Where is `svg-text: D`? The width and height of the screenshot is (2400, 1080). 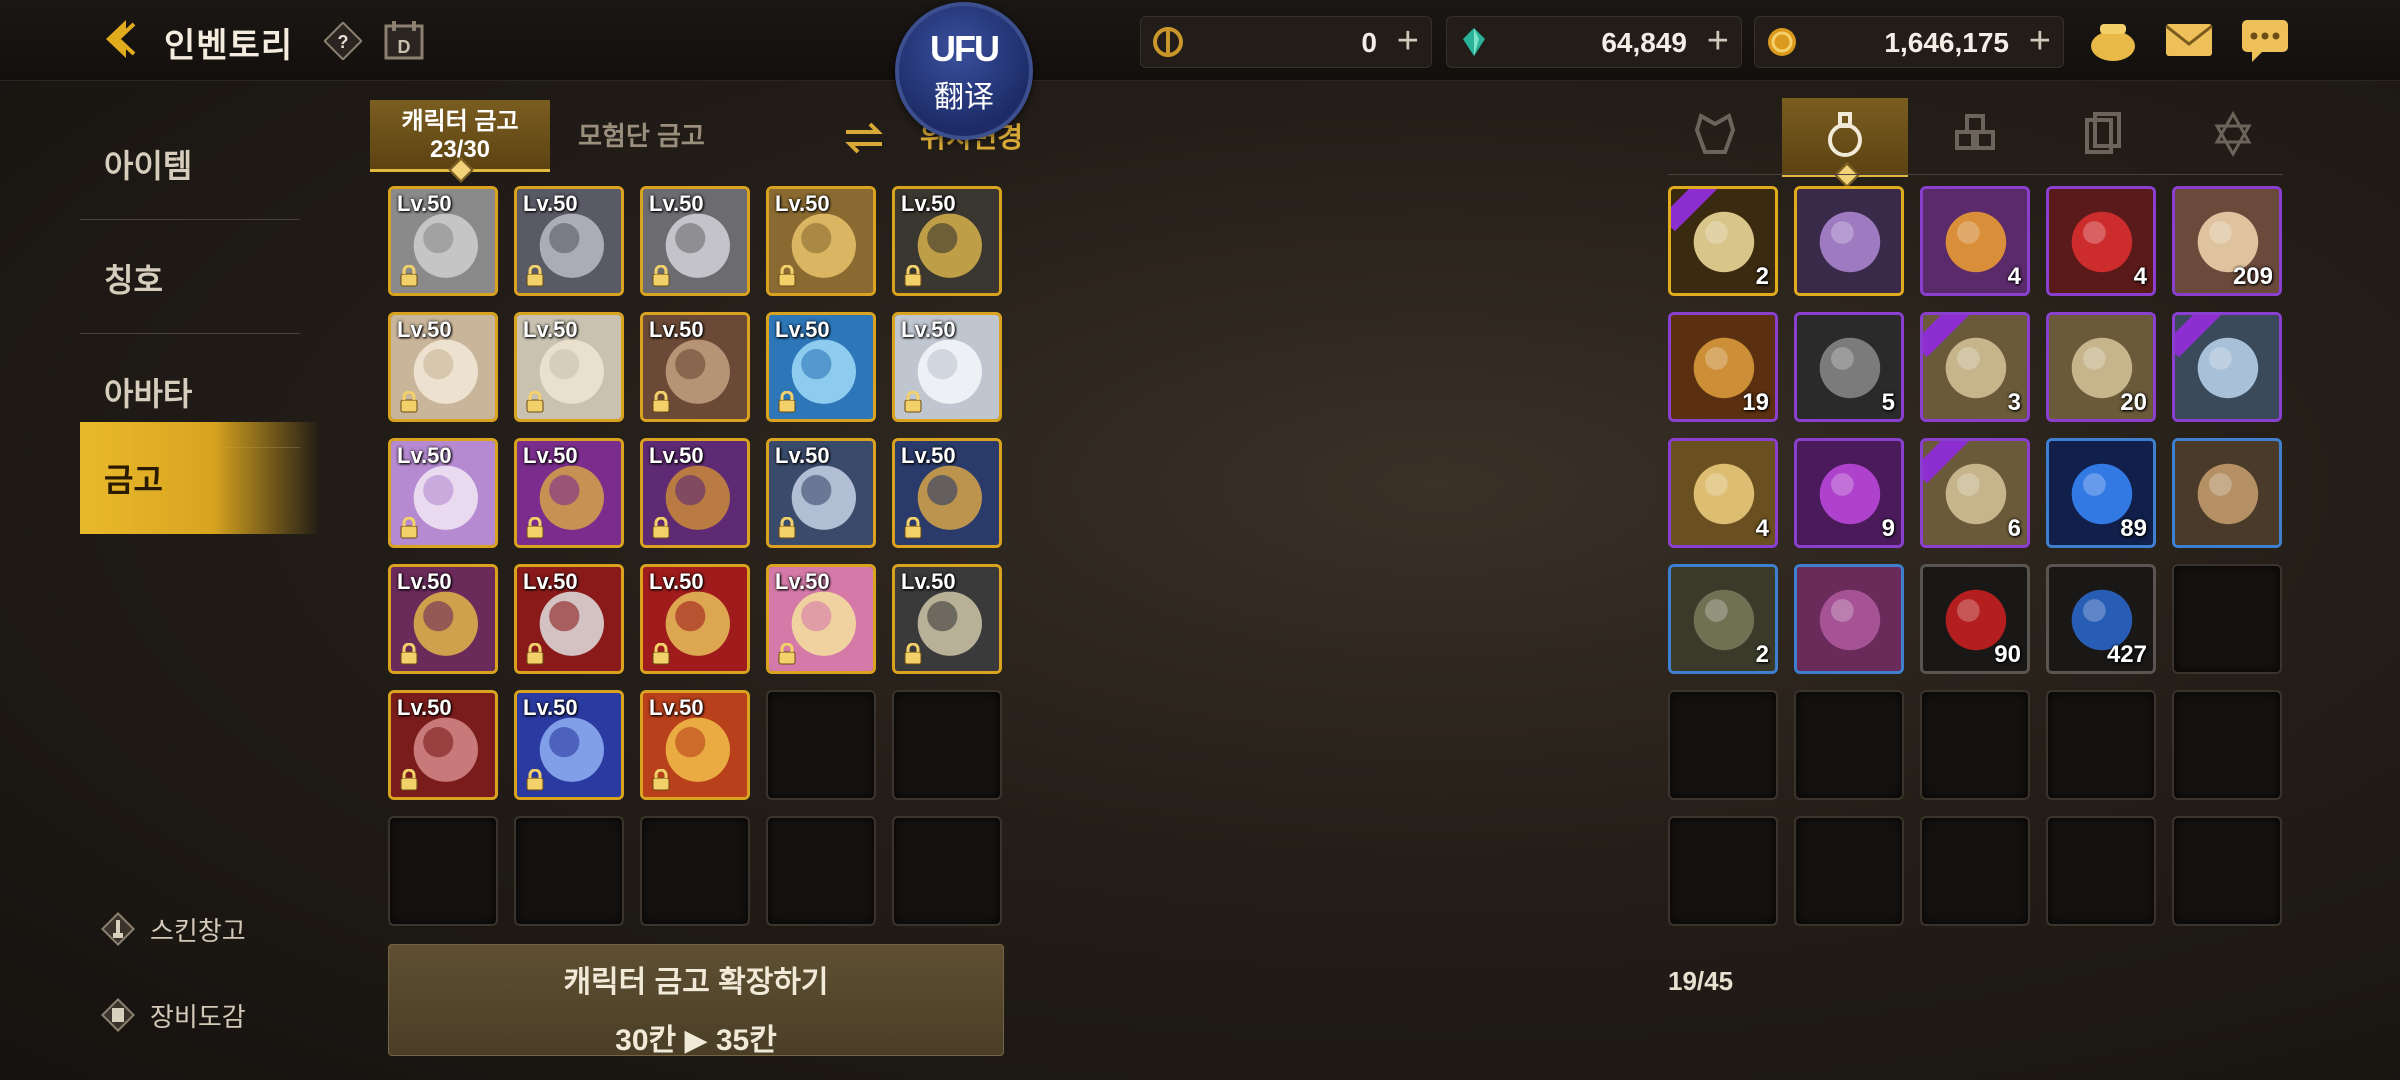 svg-text: D is located at coordinates (404, 47).